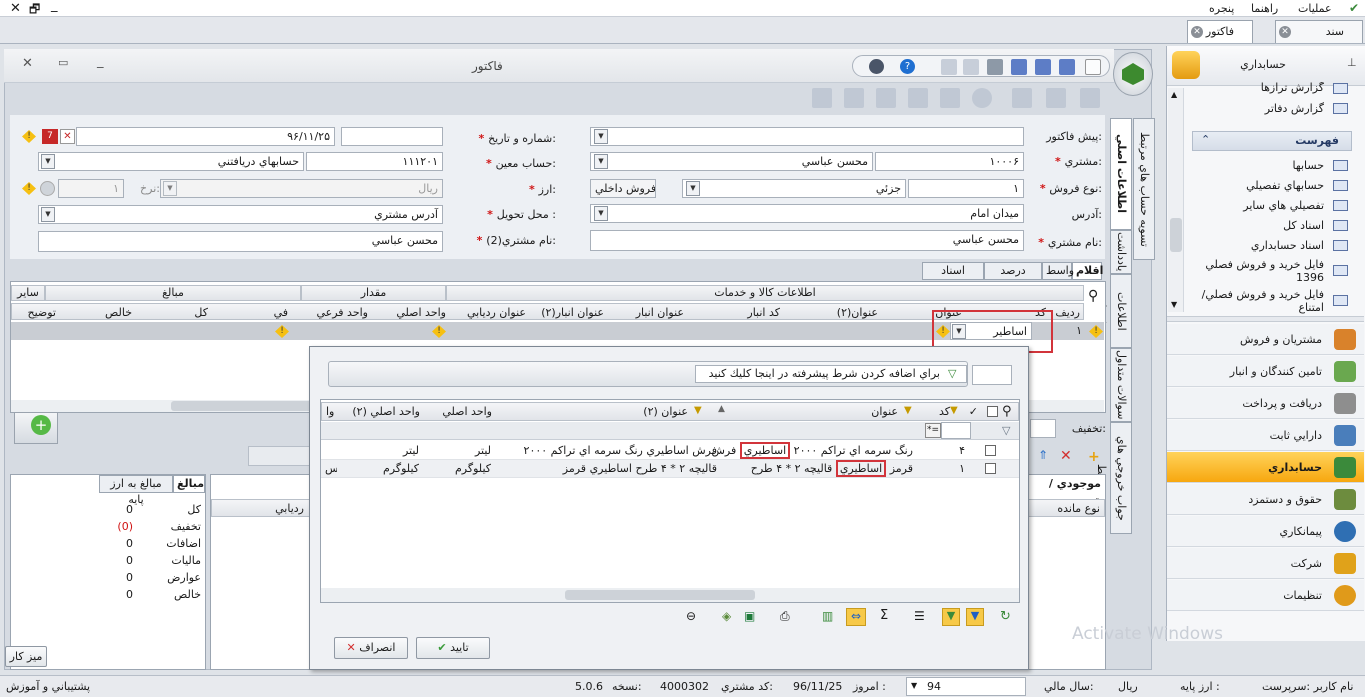 The height and width of the screenshot is (697, 1365). Describe the element at coordinates (1121, 252) in the screenshot. I see `vtab-notes: يادداشت` at that location.